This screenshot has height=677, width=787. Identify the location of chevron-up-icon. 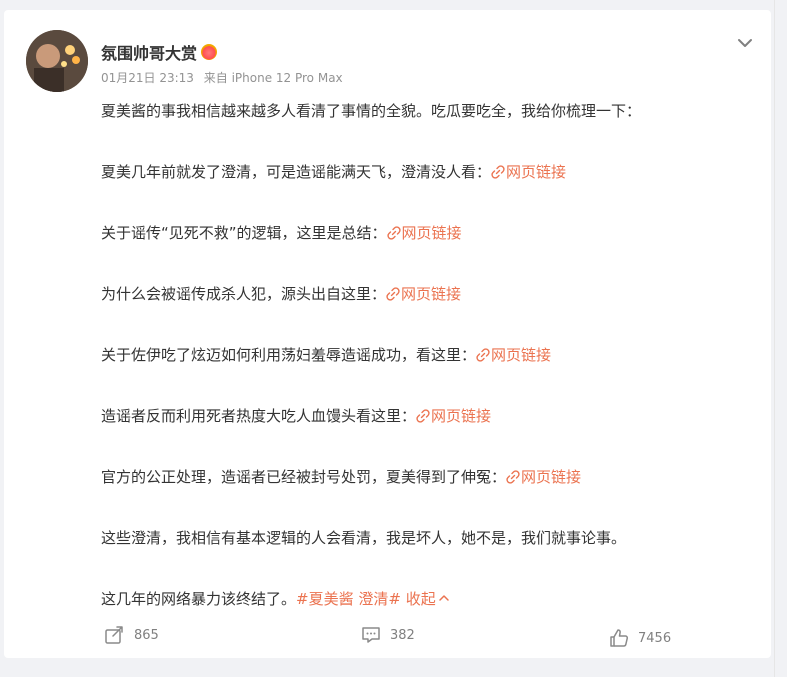
(443, 598).